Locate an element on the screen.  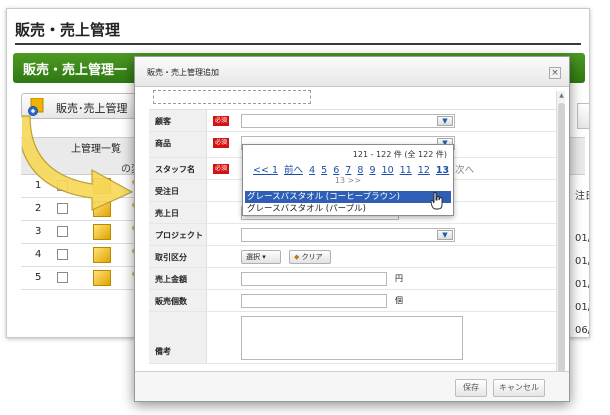
field-label: 売上日 is located at coordinates (178, 212).